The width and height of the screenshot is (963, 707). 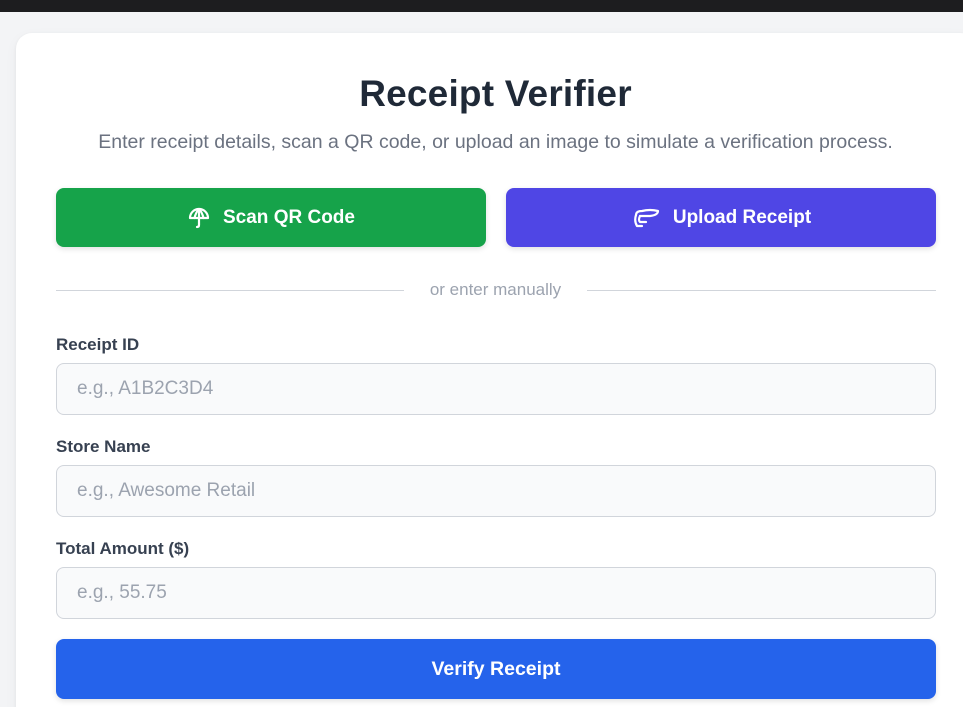 I want to click on receipt-id-input, so click(x=496, y=389).